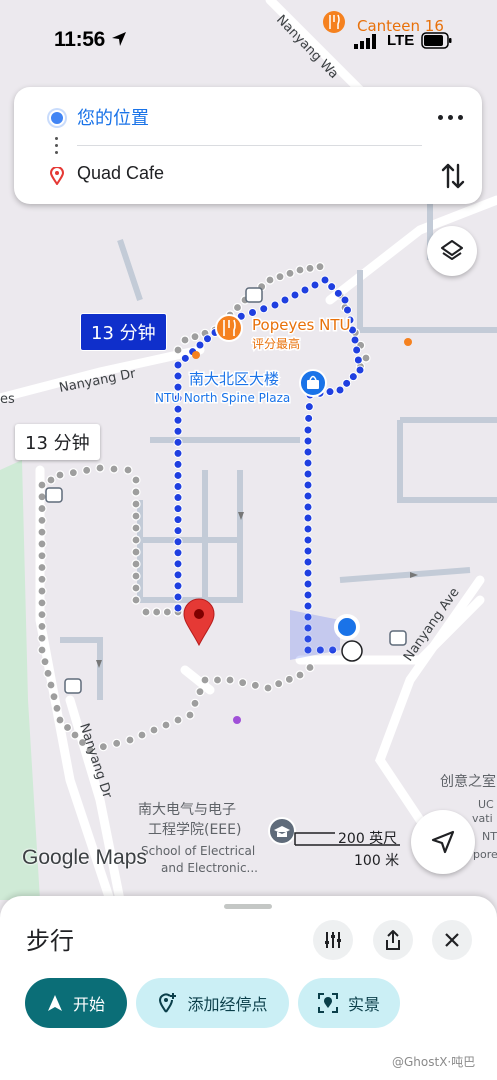 The image size is (497, 1080). Describe the element at coordinates (452, 251) in the screenshot. I see `layers-icon` at that location.